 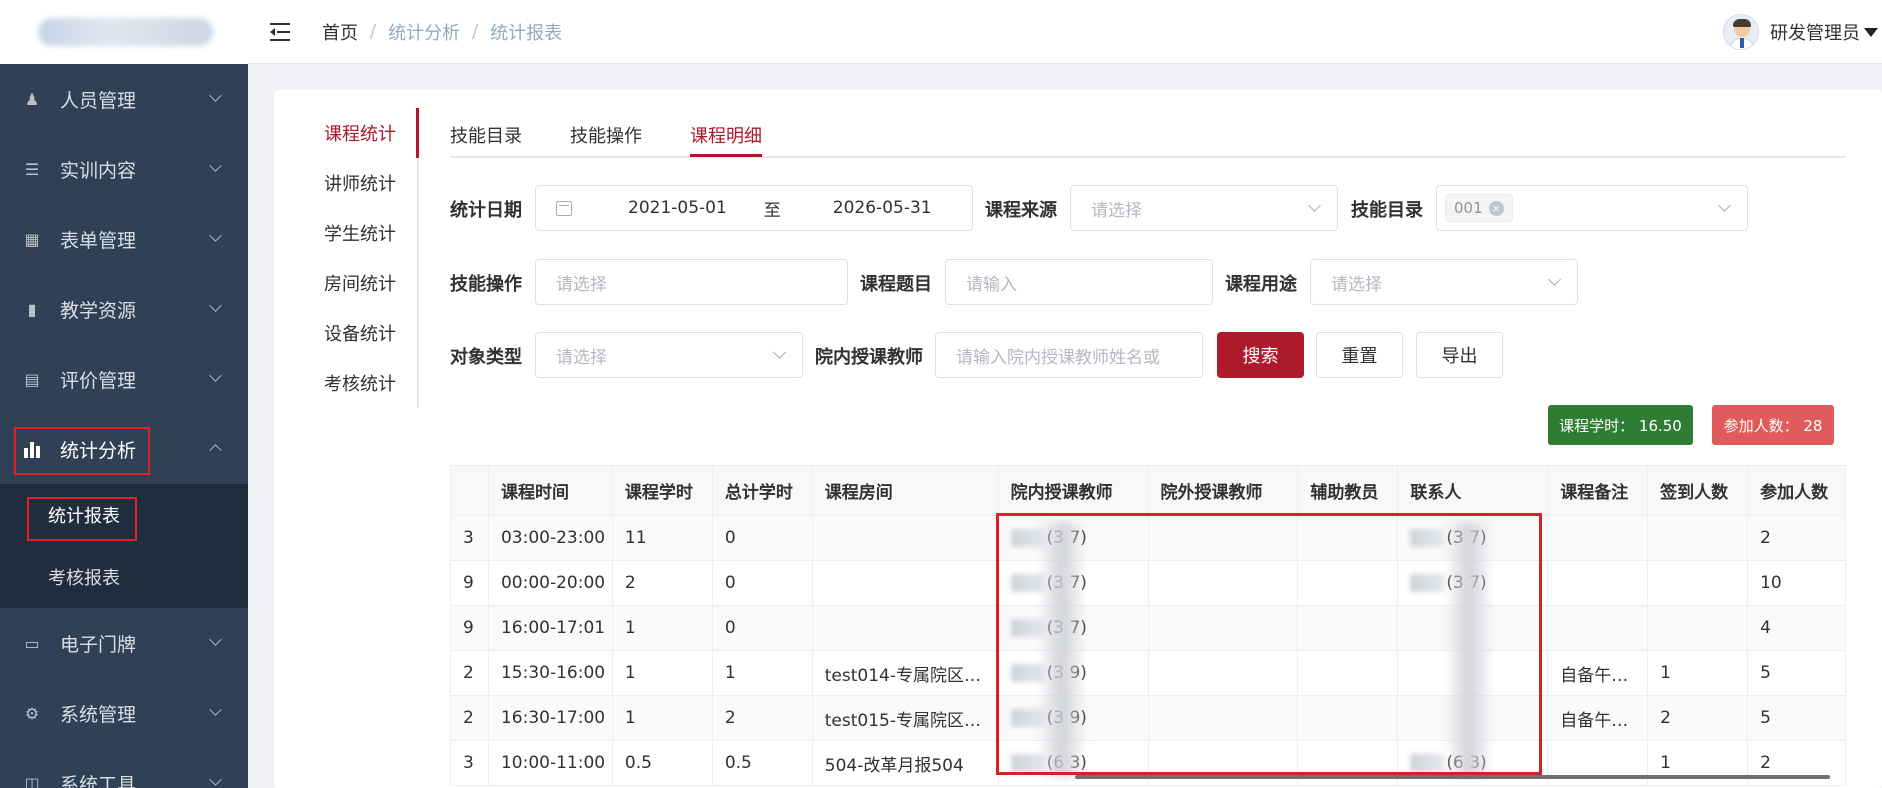 What do you see at coordinates (282, 32) in the screenshot?
I see `hamburger-icon` at bounding box center [282, 32].